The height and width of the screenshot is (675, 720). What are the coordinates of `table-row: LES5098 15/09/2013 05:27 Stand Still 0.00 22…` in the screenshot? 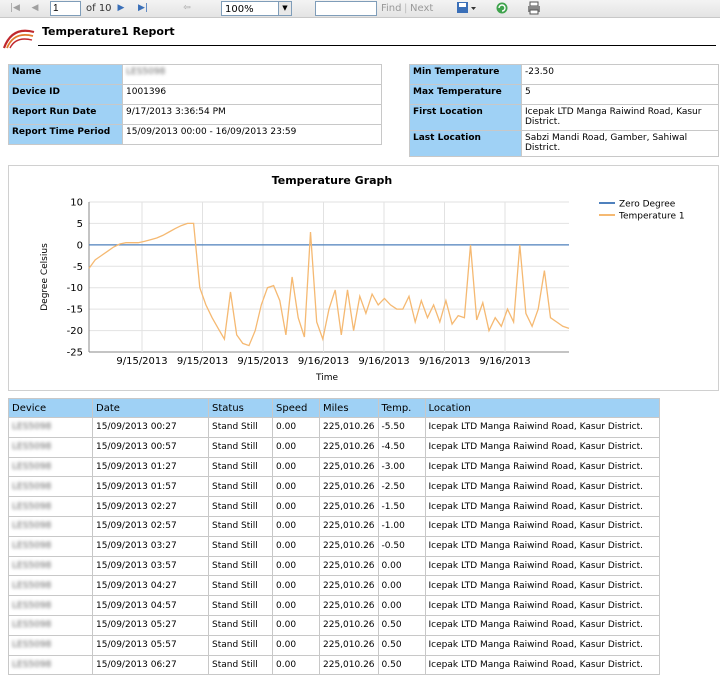 It's located at (334, 625).